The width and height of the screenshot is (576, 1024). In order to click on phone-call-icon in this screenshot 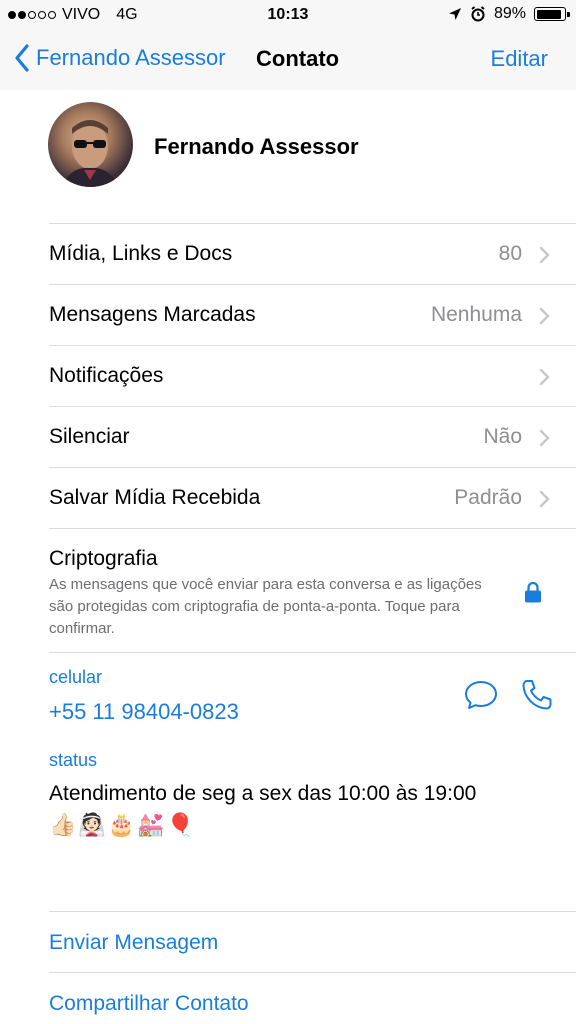, I will do `click(537, 695)`.